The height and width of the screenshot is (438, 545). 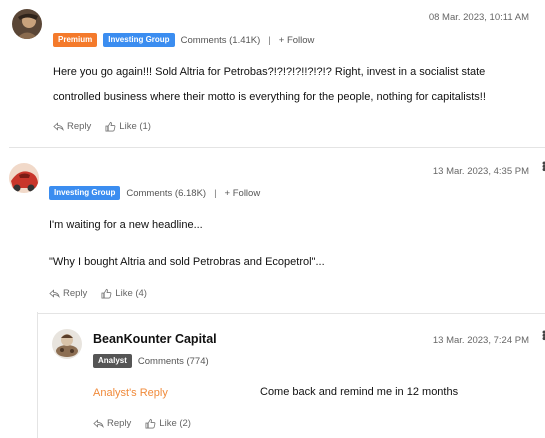 What do you see at coordinates (173, 361) in the screenshot?
I see `comments-count-link: Comments (774)` at bounding box center [173, 361].